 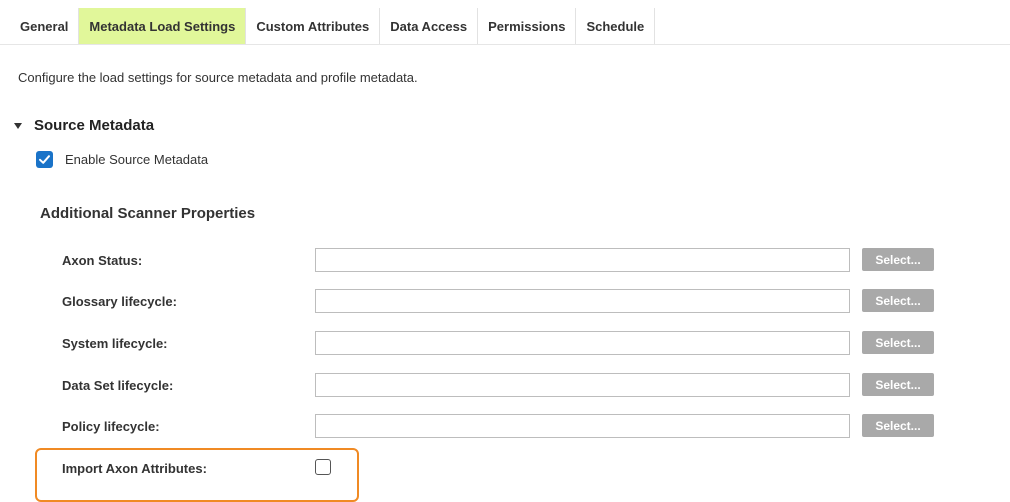 What do you see at coordinates (119, 301) in the screenshot?
I see `glossary-lifecycle-label: Glossary lifecycle:` at bounding box center [119, 301].